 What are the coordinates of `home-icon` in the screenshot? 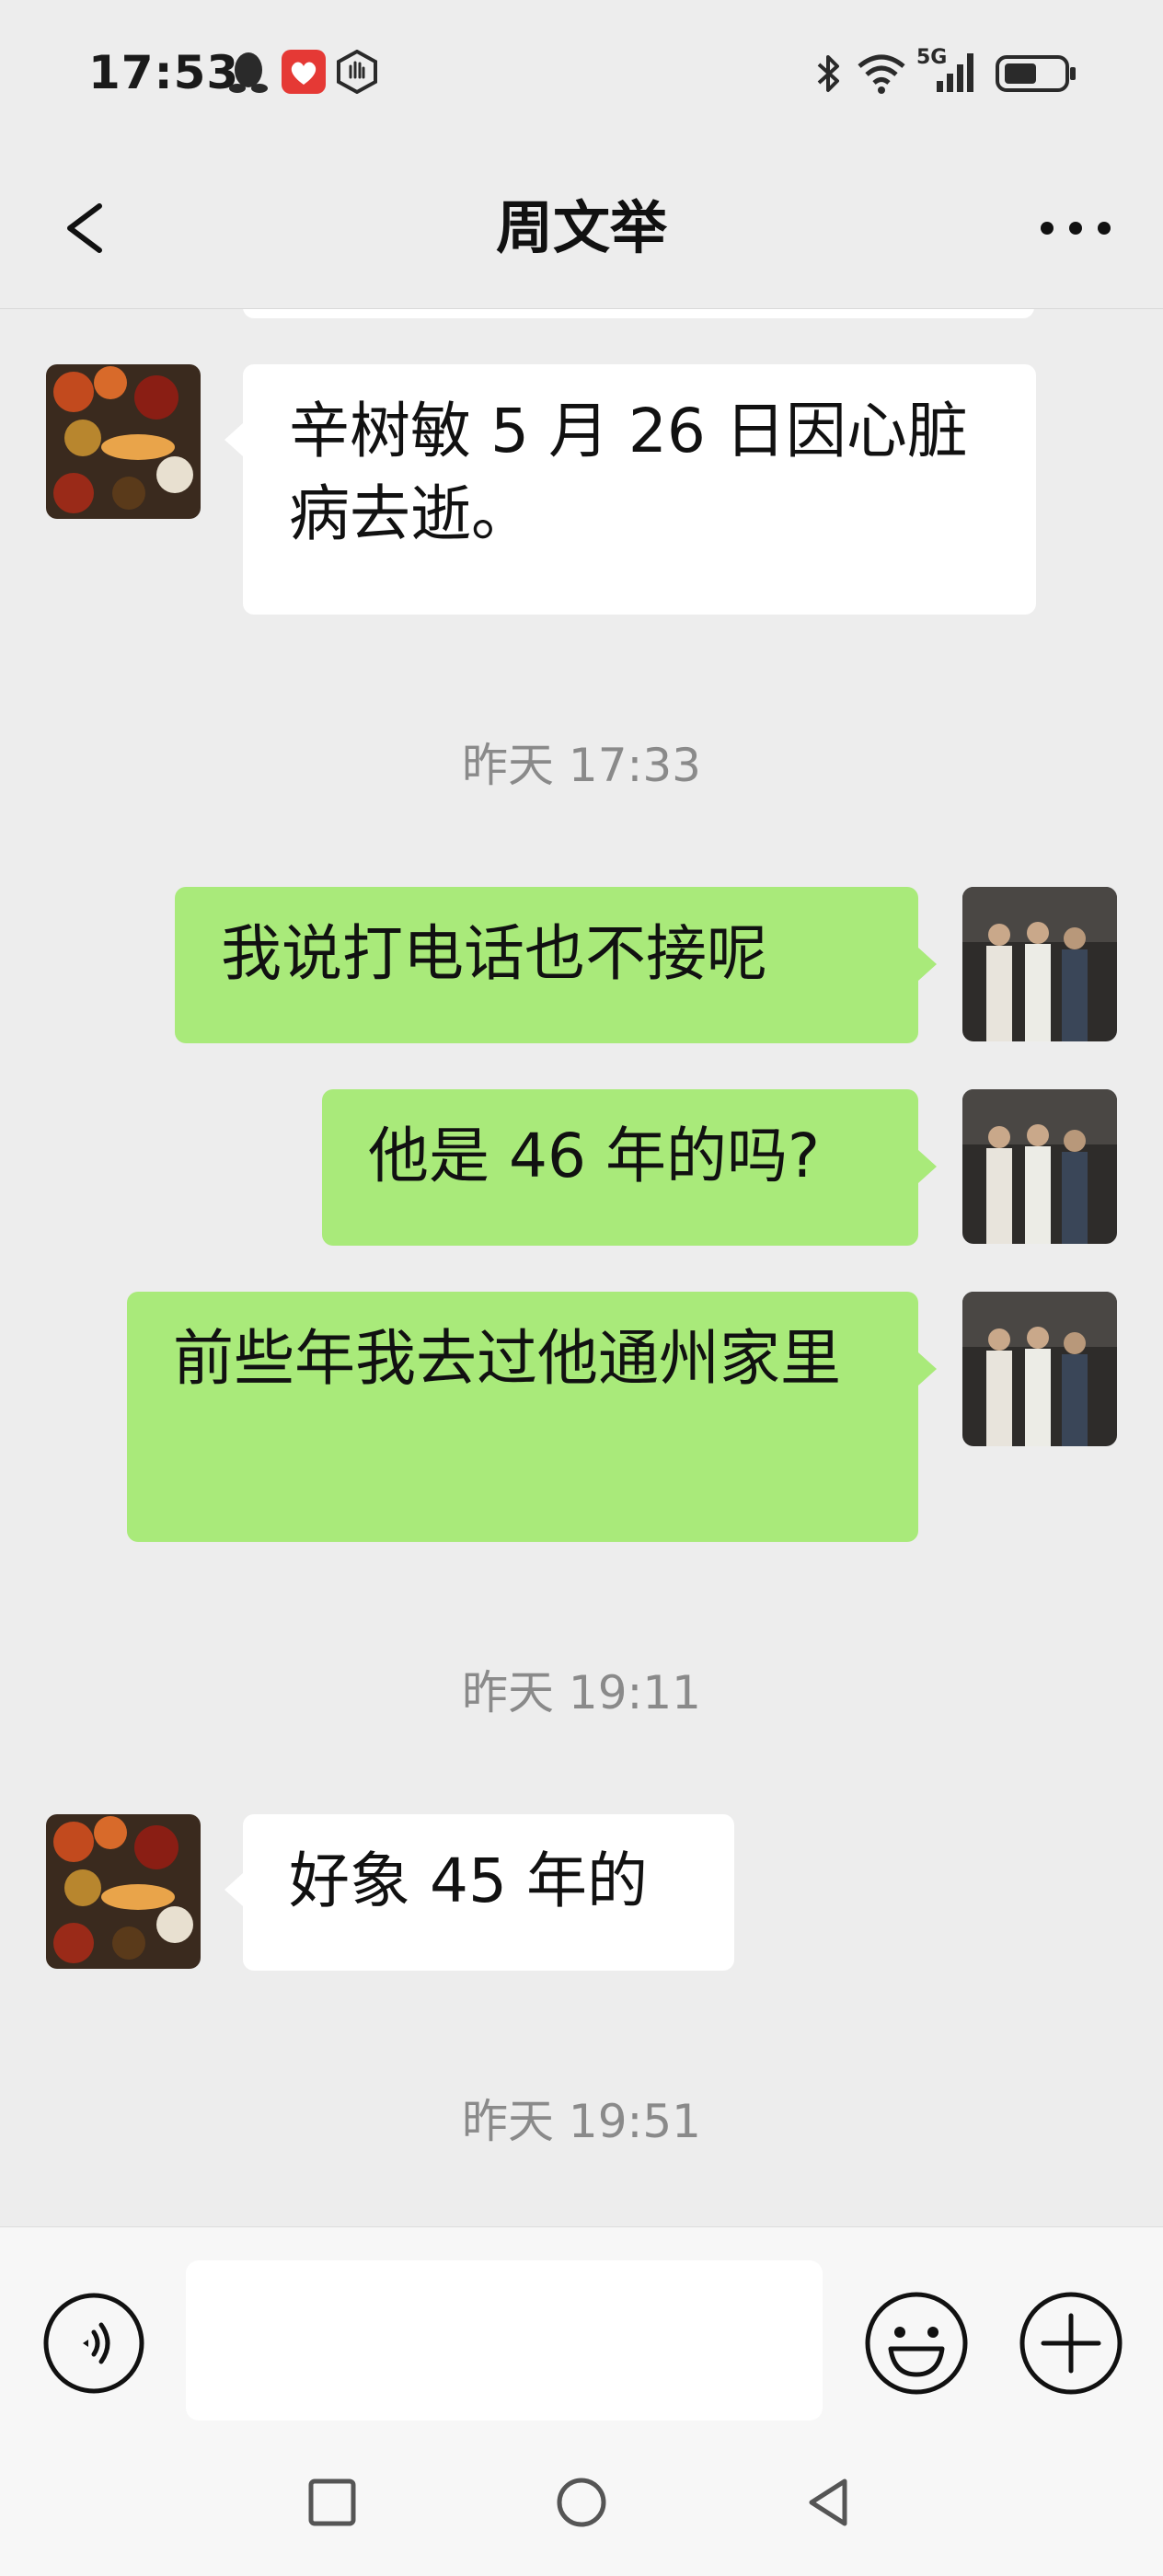 It's located at (581, 2502).